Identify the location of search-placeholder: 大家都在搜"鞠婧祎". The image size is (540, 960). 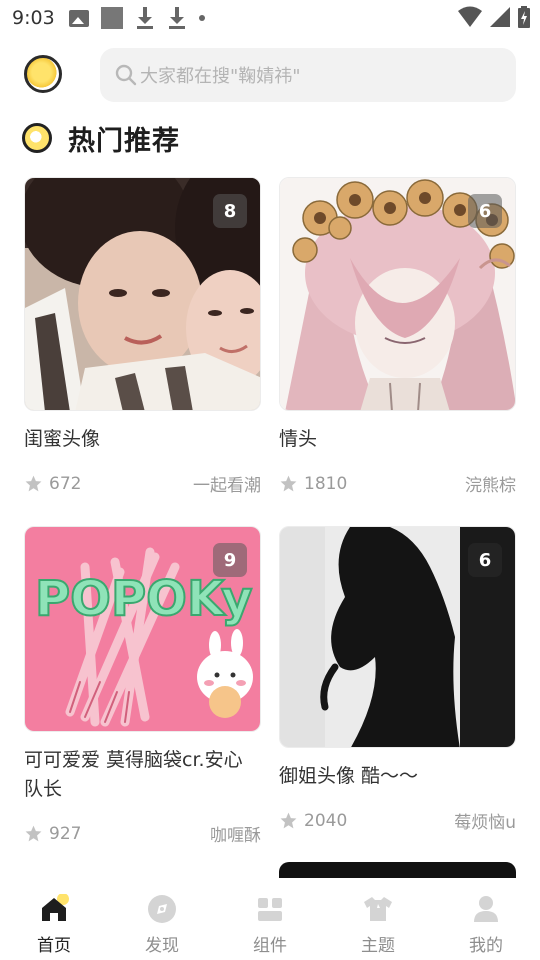
(220, 76).